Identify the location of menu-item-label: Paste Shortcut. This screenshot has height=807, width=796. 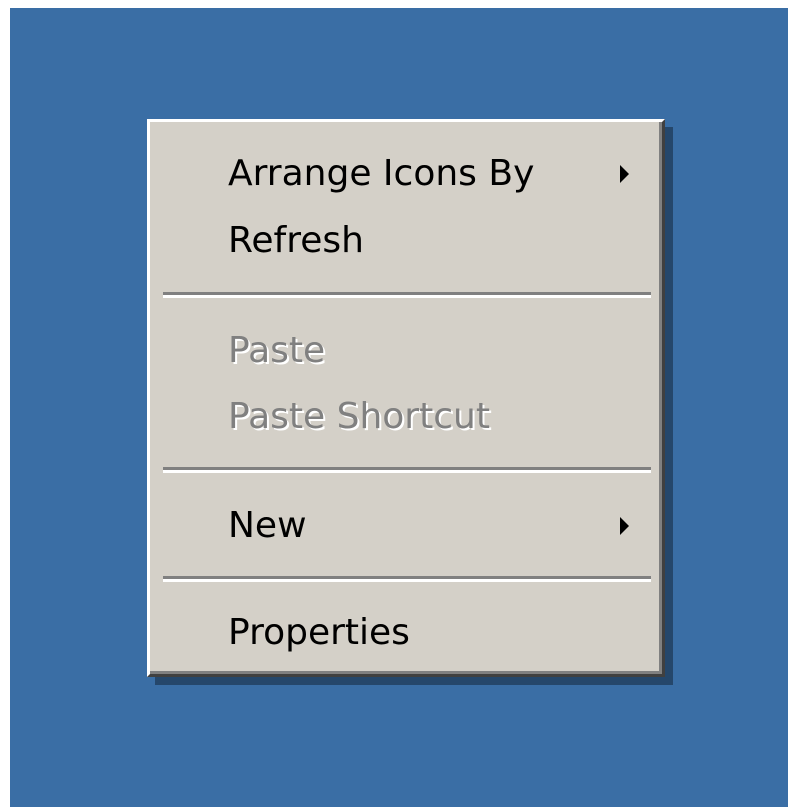
(359, 416).